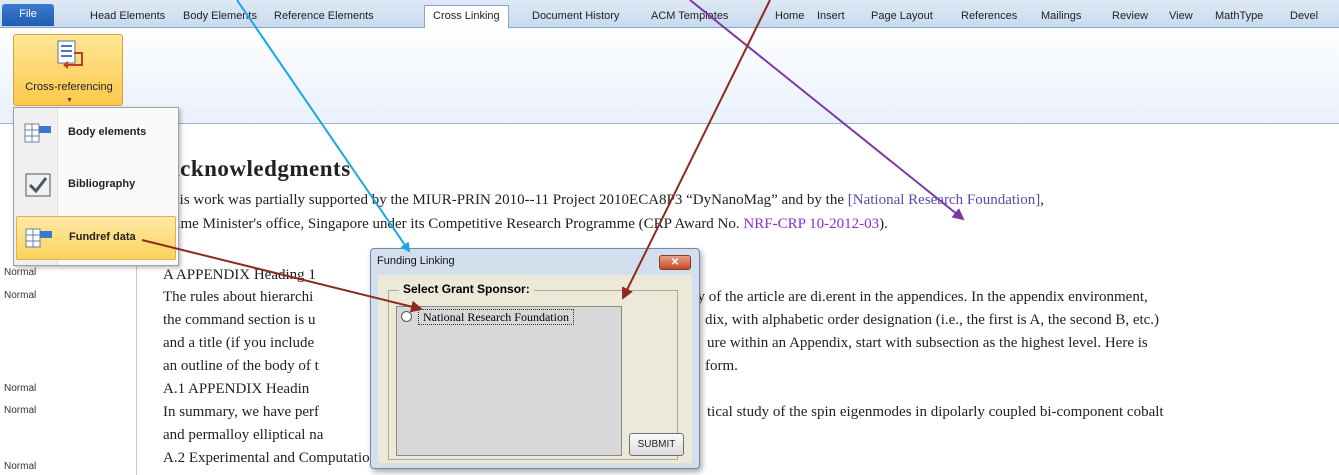  I want to click on tab-review: Review, so click(1130, 17).